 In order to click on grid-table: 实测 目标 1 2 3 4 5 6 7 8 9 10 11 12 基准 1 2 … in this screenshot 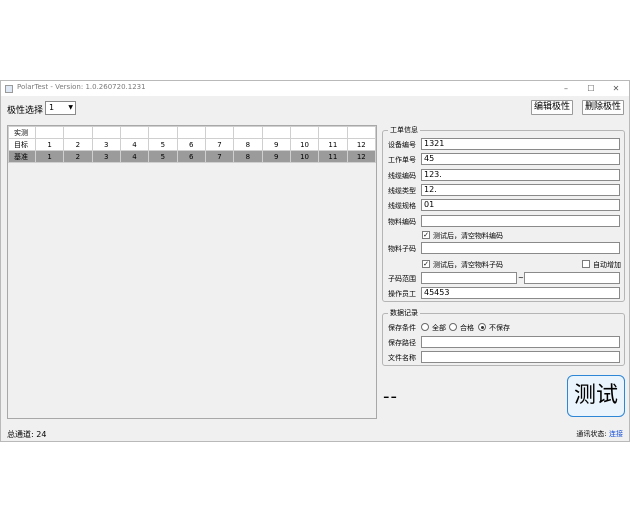, I will do `click(192, 144)`.